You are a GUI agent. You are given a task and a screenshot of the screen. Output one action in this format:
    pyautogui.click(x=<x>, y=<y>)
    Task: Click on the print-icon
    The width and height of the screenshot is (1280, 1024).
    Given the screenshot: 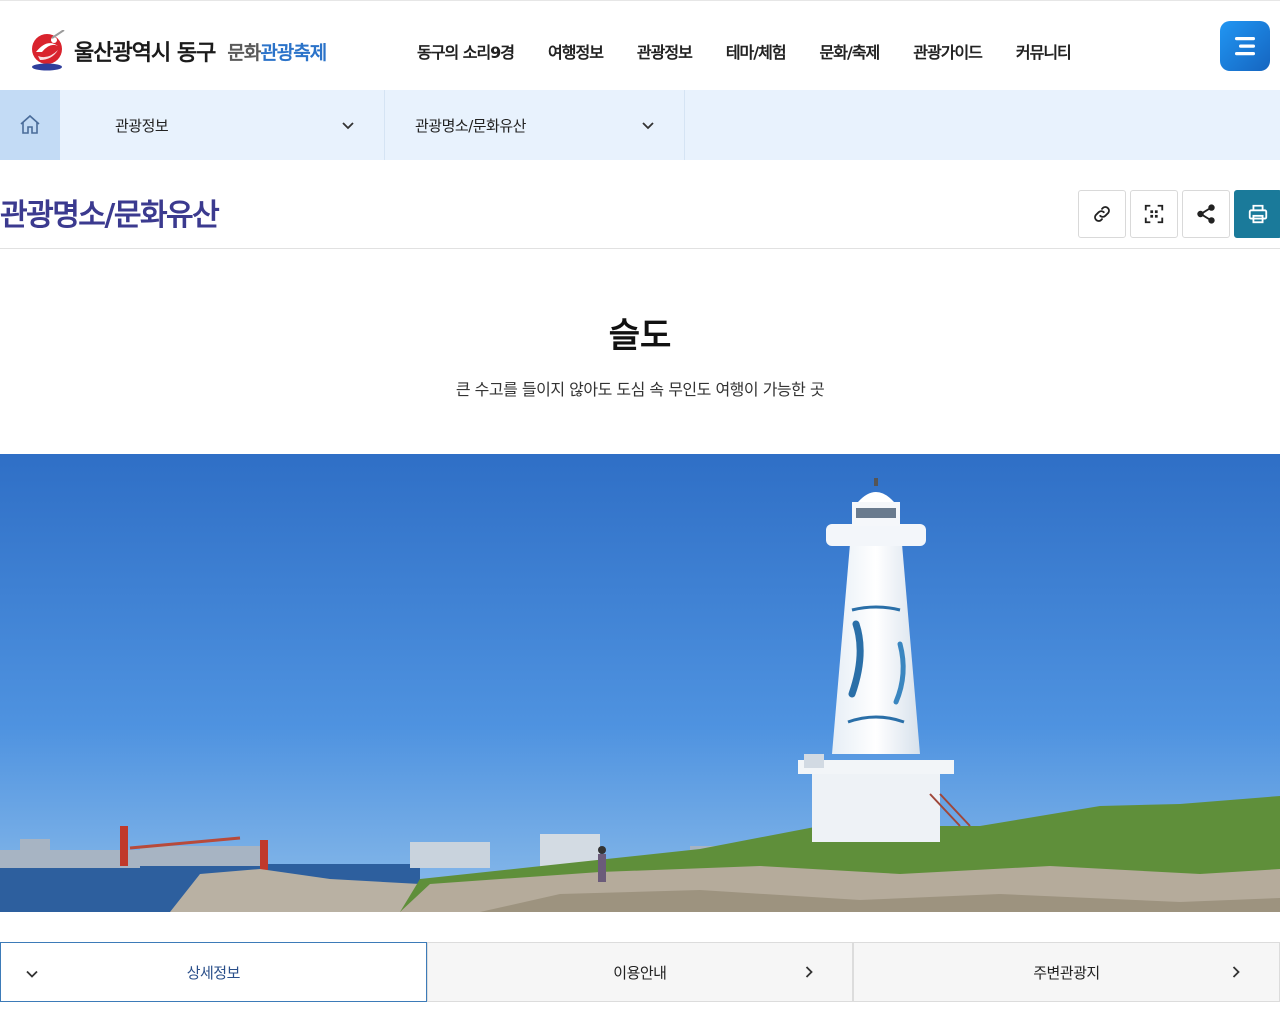 What is the action you would take?
    pyautogui.click(x=1258, y=214)
    